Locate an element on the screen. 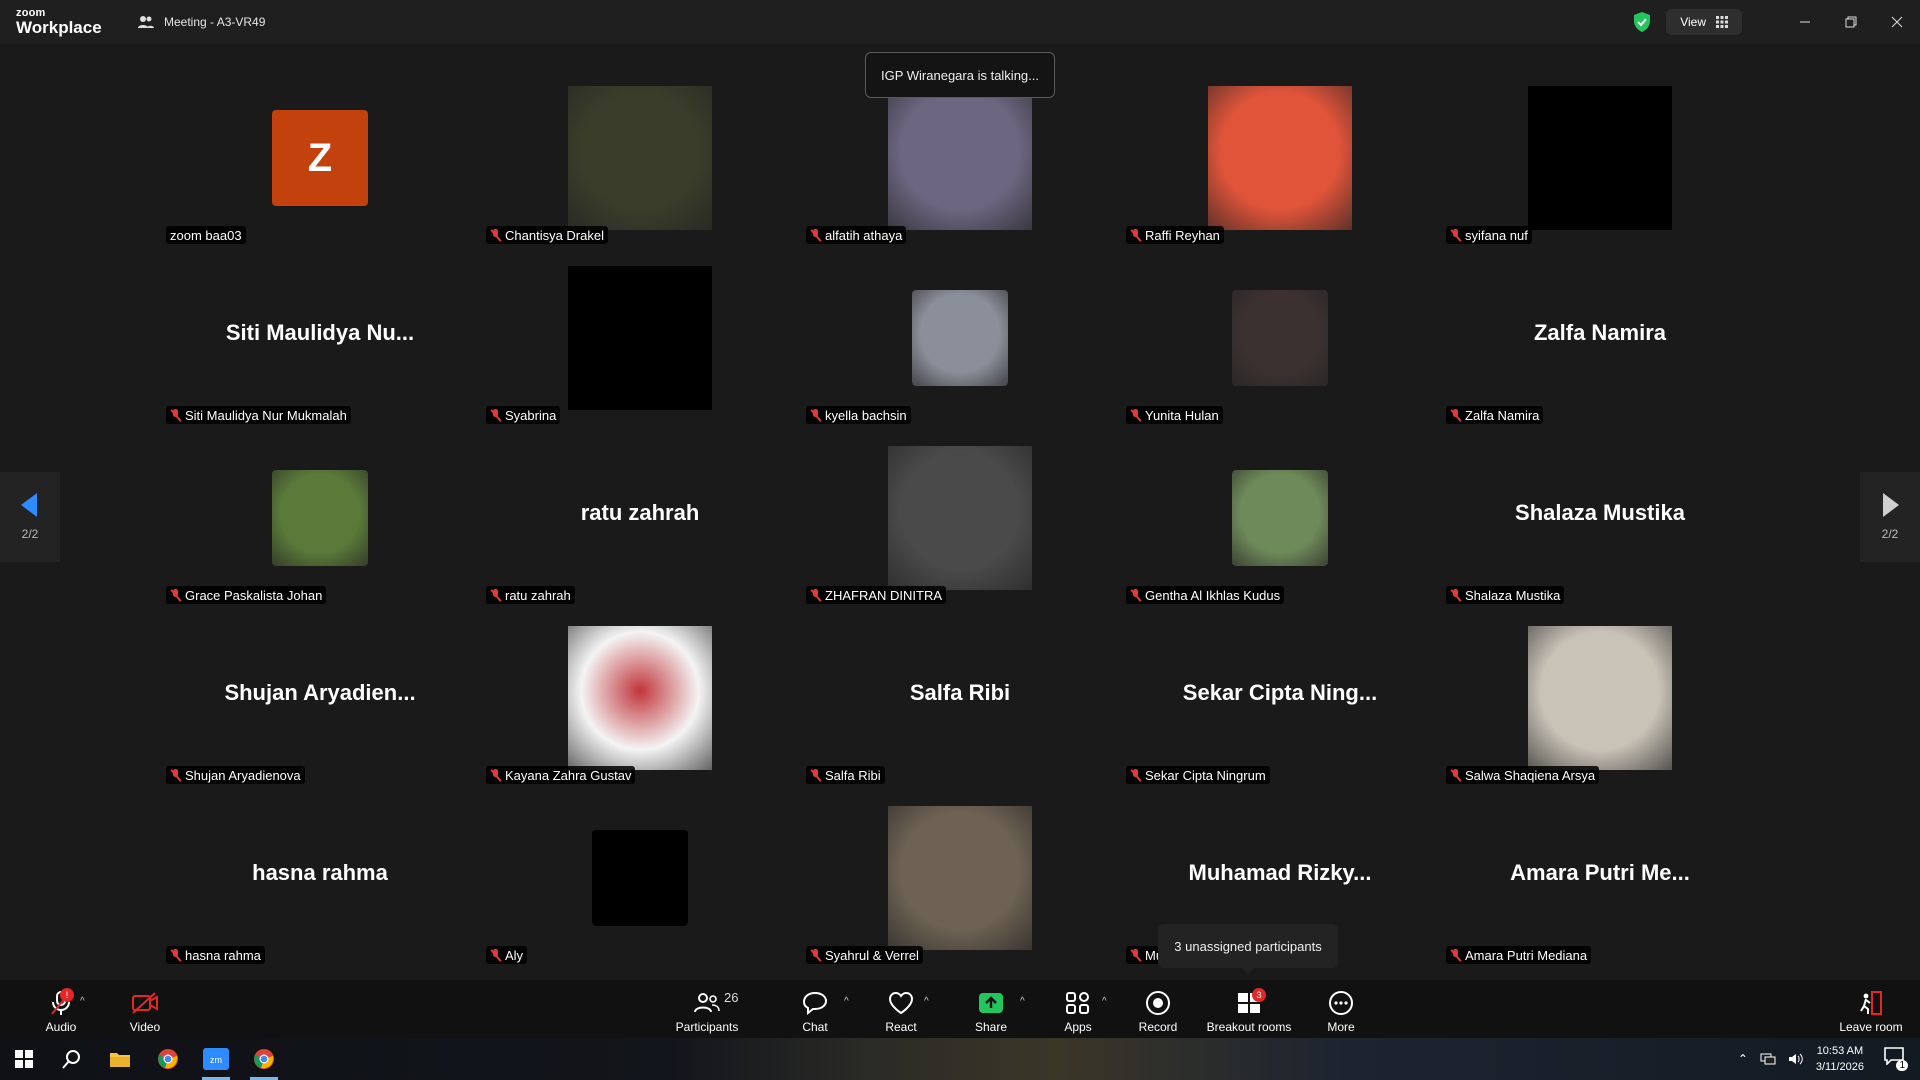 The image size is (1920, 1080). participant-tile: kyella bachsin is located at coordinates (960, 334).